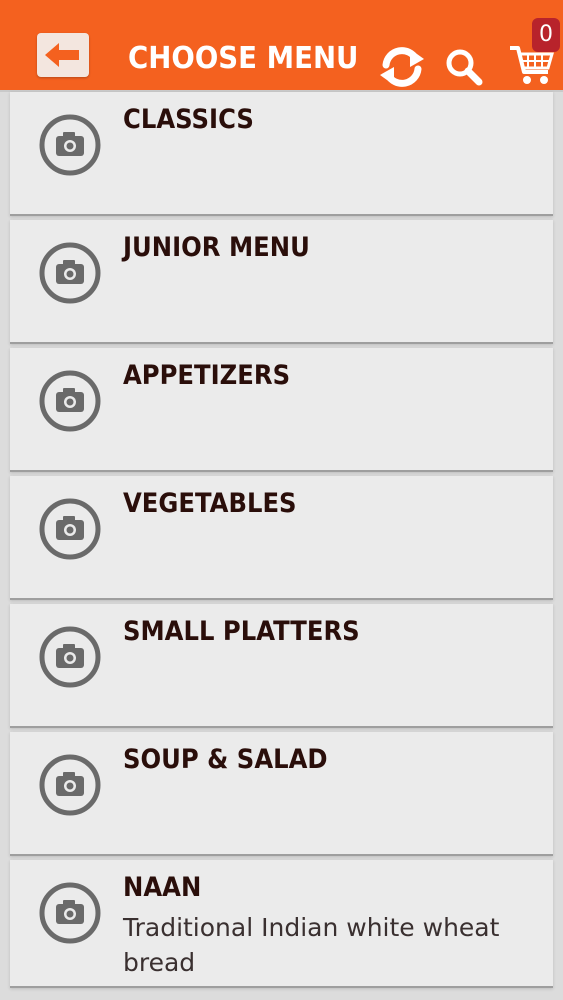  I want to click on menu-item-appetizers: APPETIZERS, so click(281, 410).